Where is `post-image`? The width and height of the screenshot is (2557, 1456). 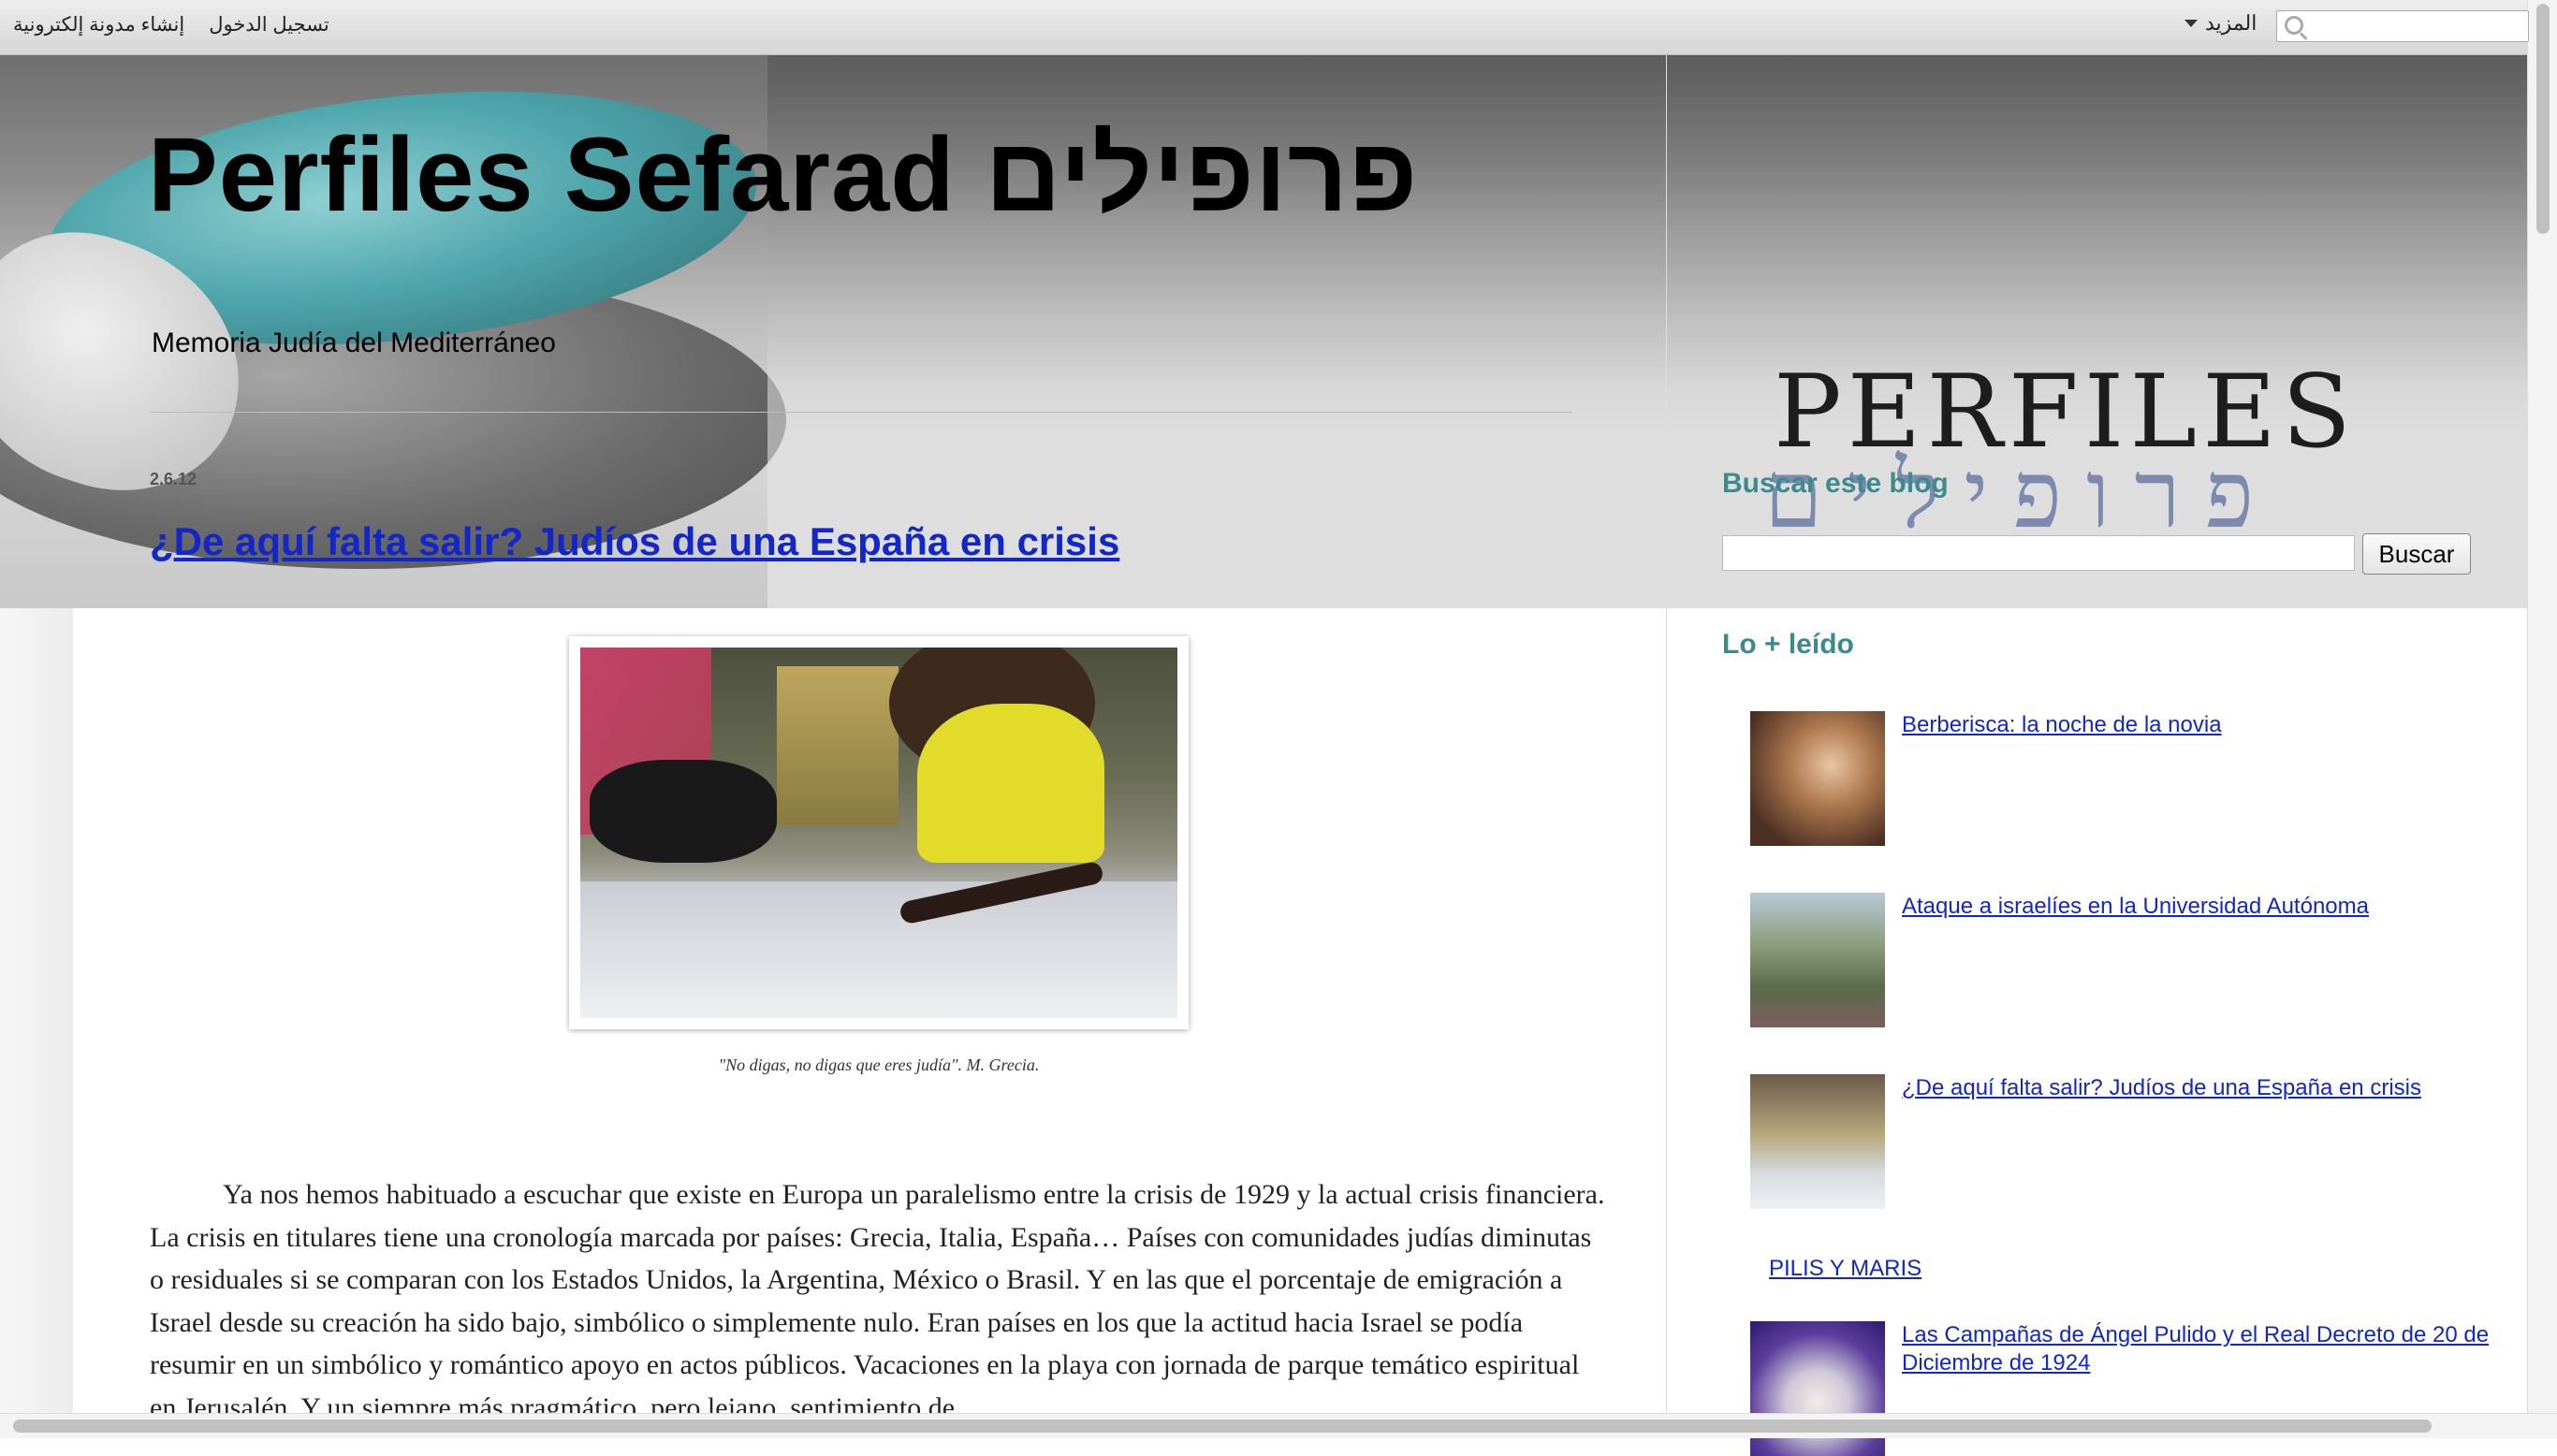
post-image is located at coordinates (879, 833).